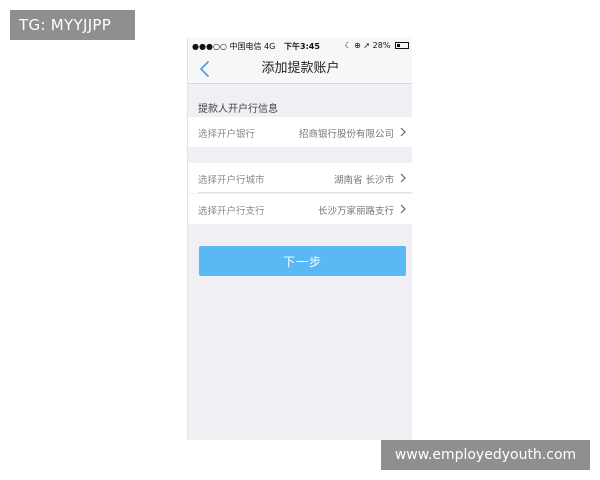  I want to click on select-bank-value: 招商银行股份有限公司, so click(346, 134).